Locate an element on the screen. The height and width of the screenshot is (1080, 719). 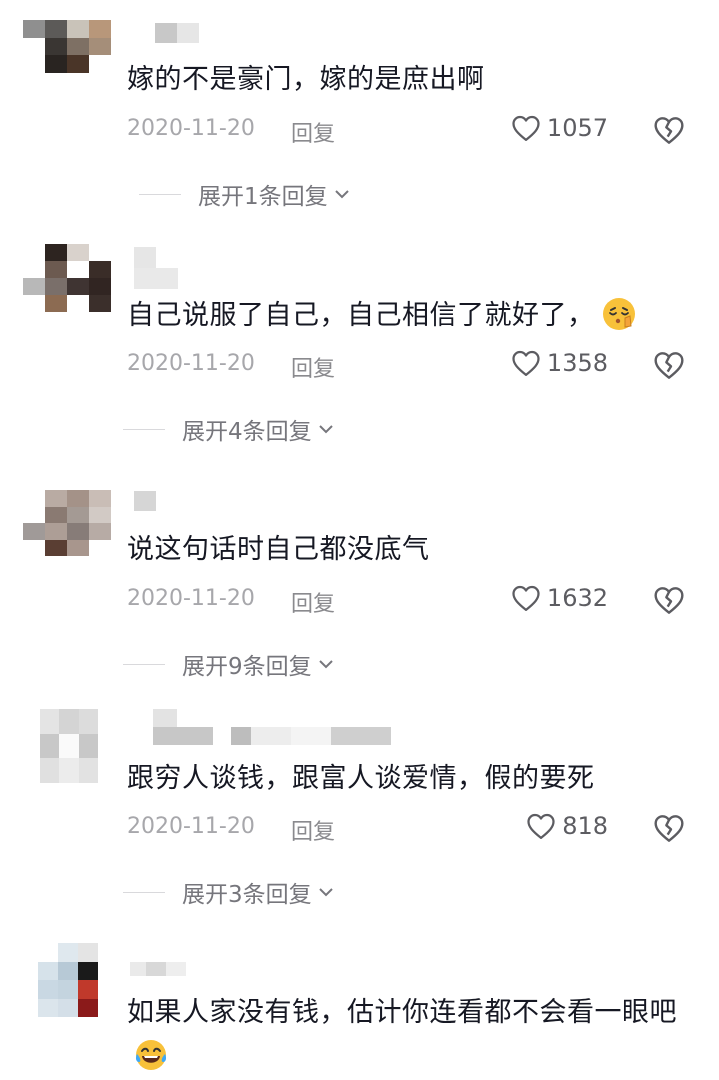
expand-replies-button: 展开4条回复 is located at coordinates (229, 429).